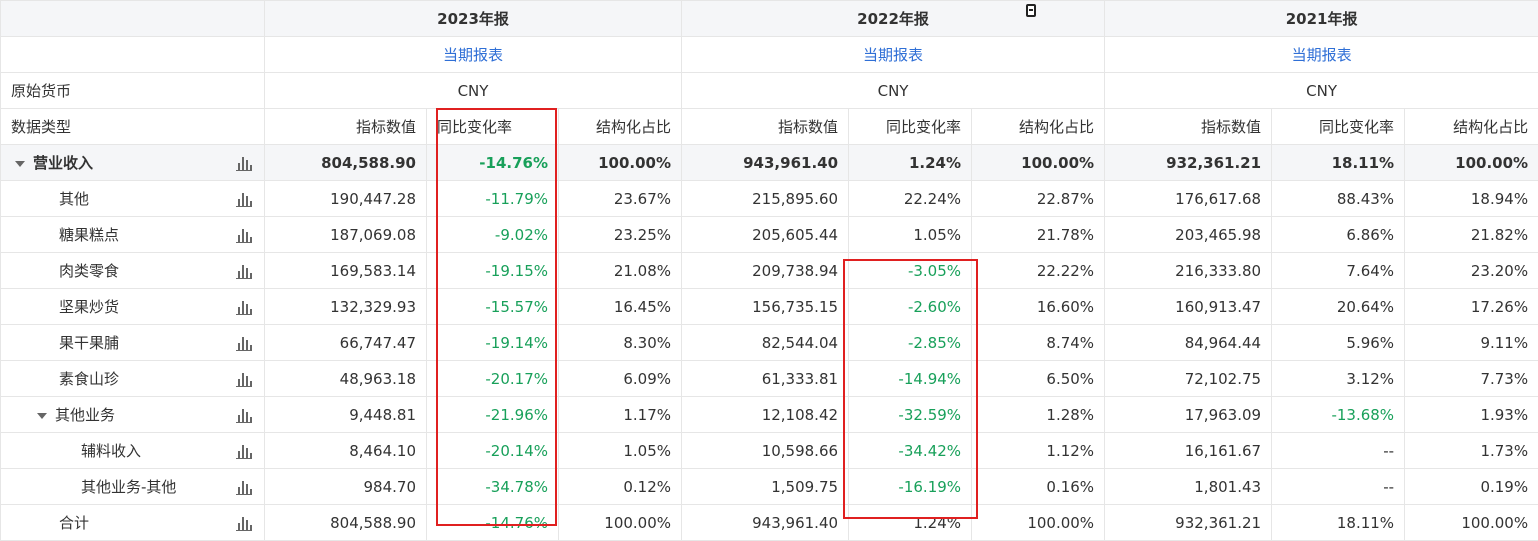 The height and width of the screenshot is (541, 1538). I want to click on year-header-row: 2023年报 2022年报 2021年报, so click(769, 19).